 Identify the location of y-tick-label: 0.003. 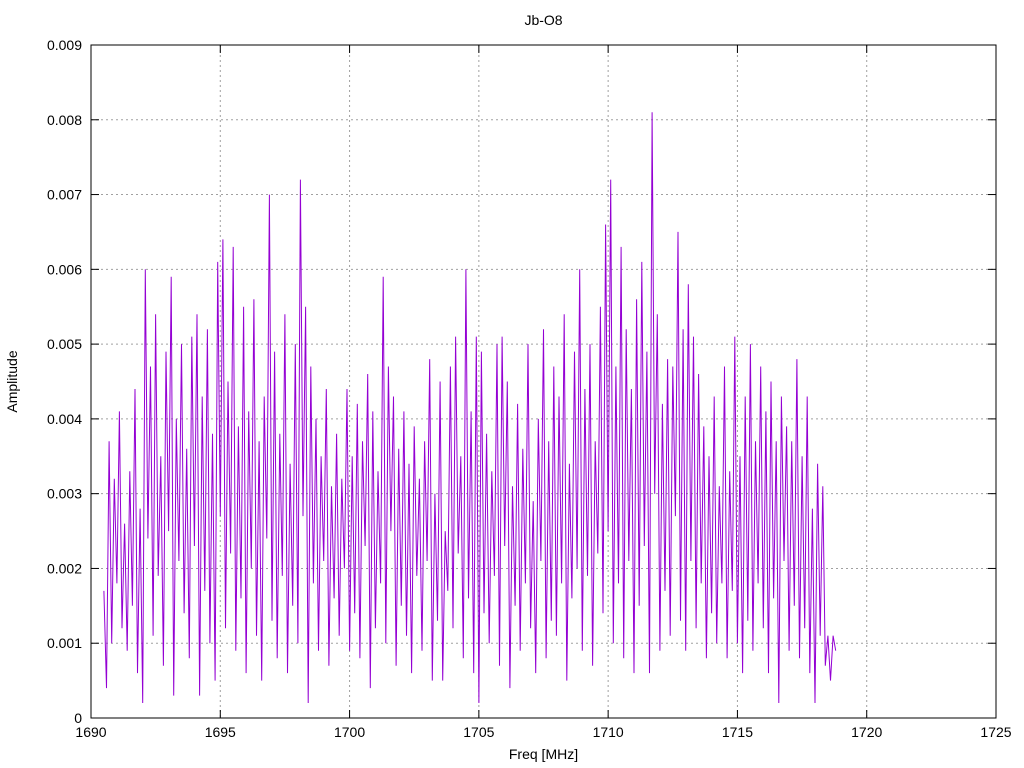
(64, 494).